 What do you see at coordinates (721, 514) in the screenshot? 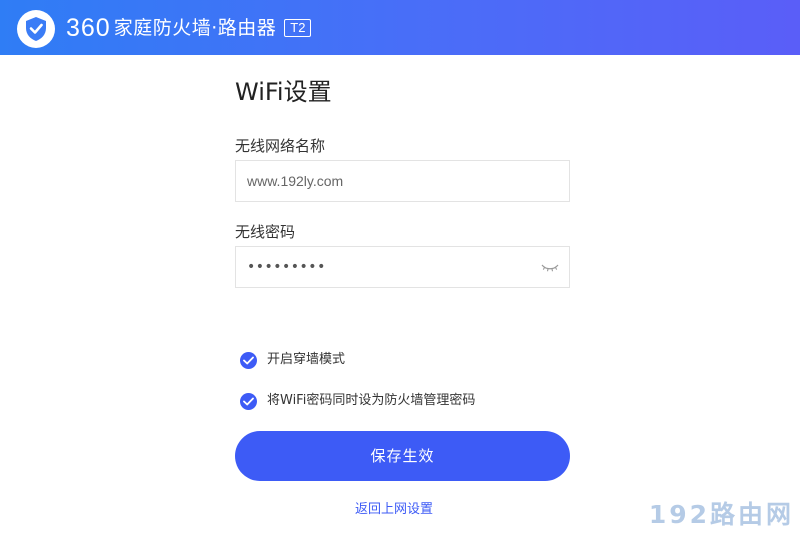
I see `watermark: 192路由网` at bounding box center [721, 514].